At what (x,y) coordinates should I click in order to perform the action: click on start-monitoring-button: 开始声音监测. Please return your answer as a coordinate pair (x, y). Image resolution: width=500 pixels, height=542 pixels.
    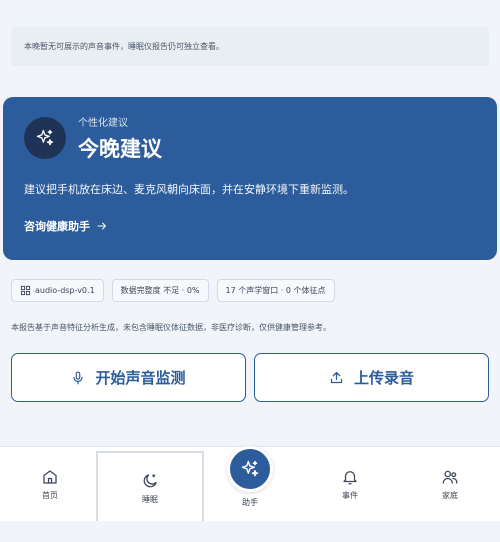
    Looking at the image, I should click on (128, 377).